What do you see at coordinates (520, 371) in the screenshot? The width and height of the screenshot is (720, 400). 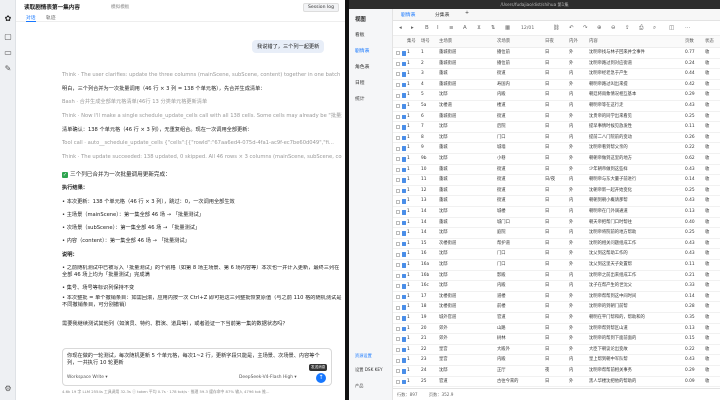 I see `table-cell: 正厅` at bounding box center [520, 371].